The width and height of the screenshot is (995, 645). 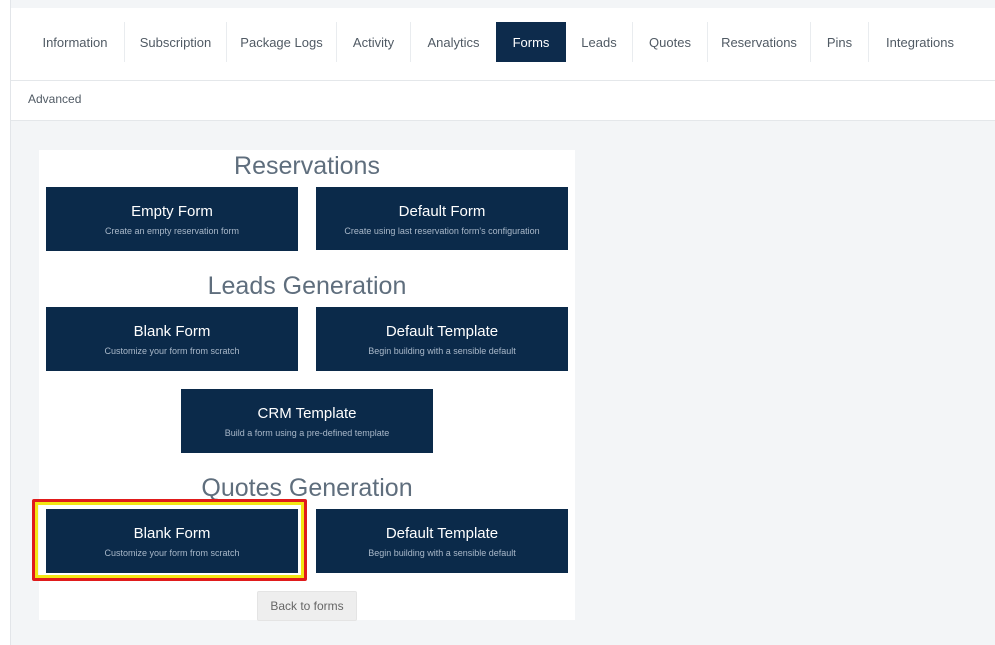 I want to click on tab-information: Information, so click(x=75, y=42).